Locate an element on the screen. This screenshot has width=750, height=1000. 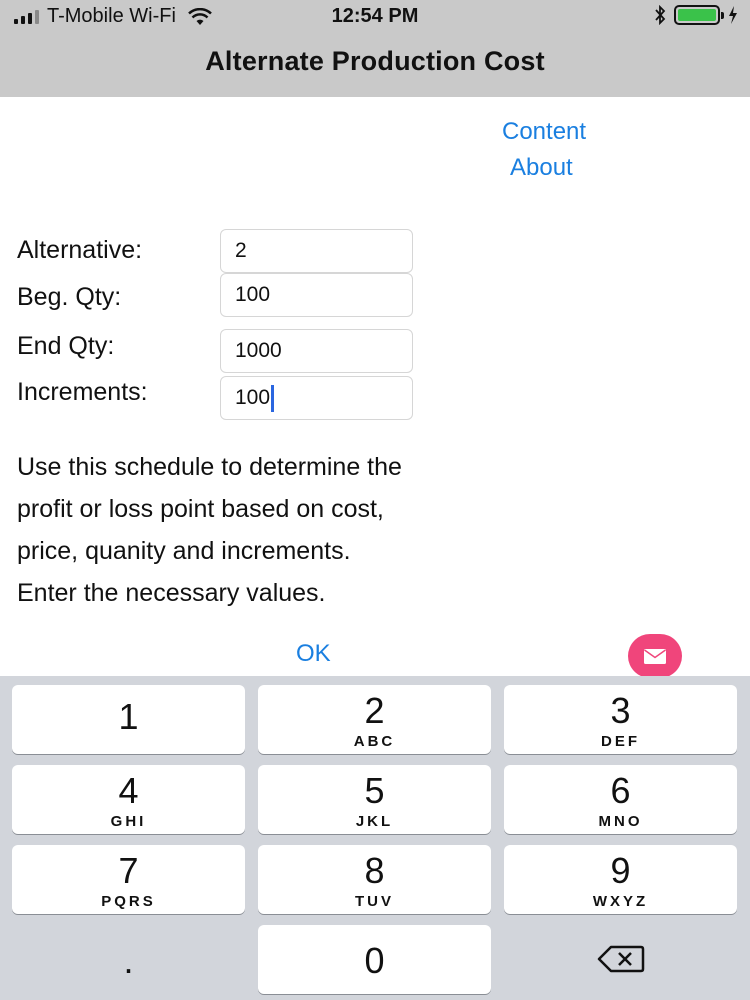
key-digit: 8 is located at coordinates (374, 870).